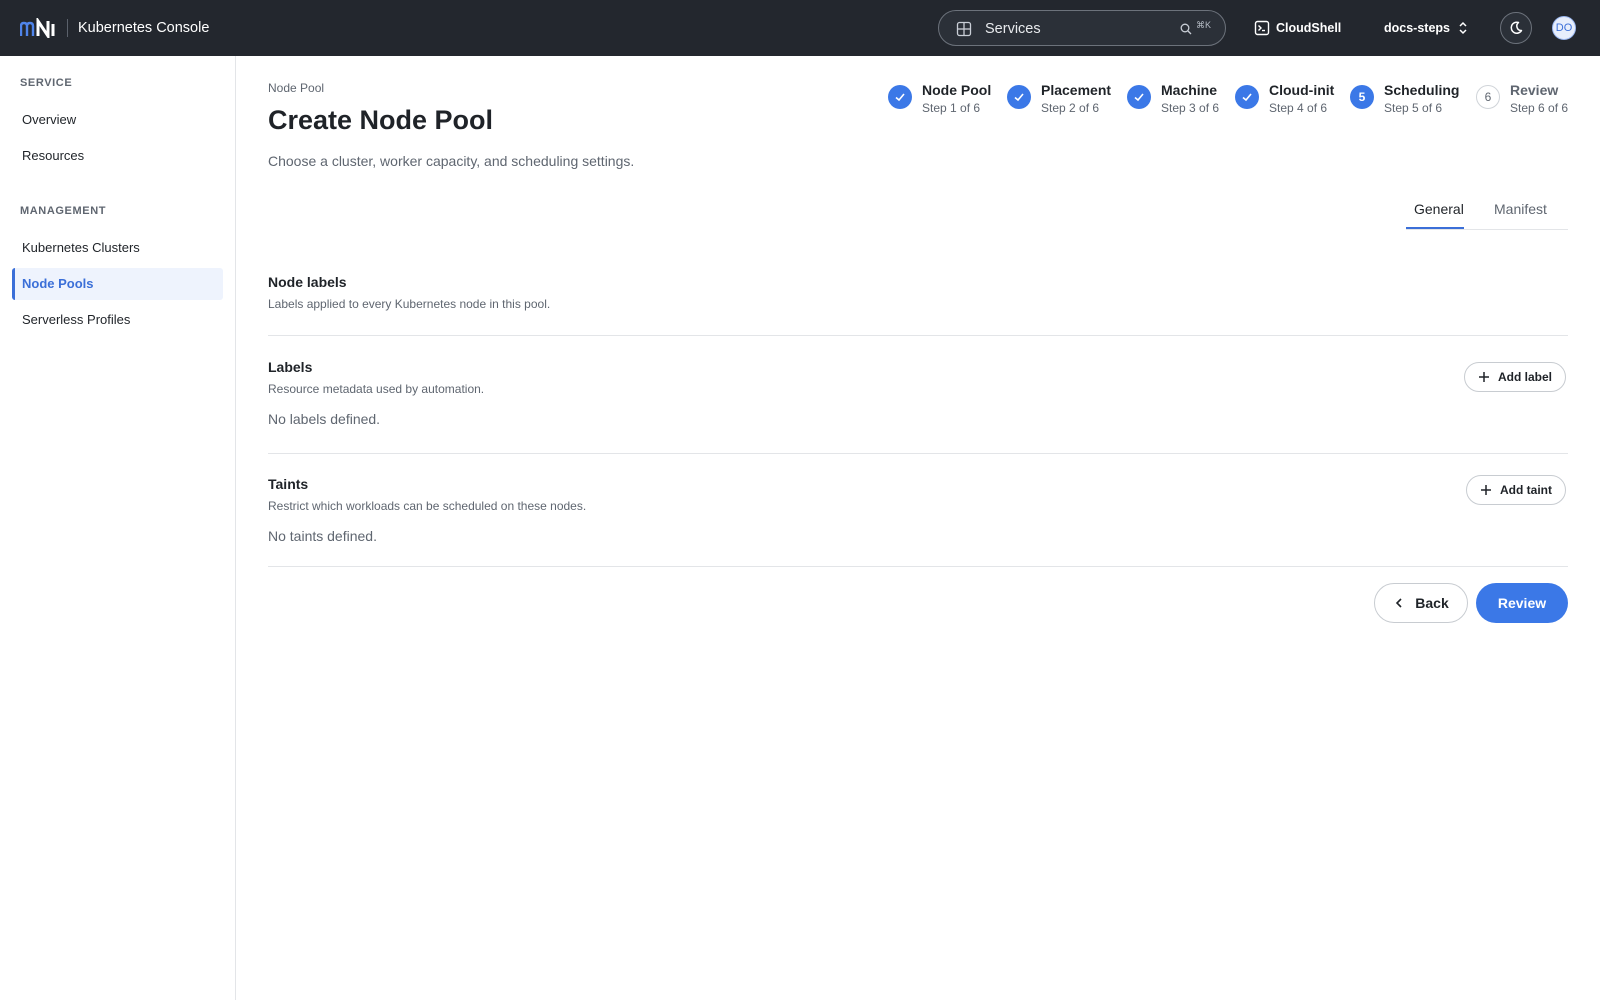 This screenshot has width=1600, height=1000. I want to click on search-icon, so click(1186, 29).